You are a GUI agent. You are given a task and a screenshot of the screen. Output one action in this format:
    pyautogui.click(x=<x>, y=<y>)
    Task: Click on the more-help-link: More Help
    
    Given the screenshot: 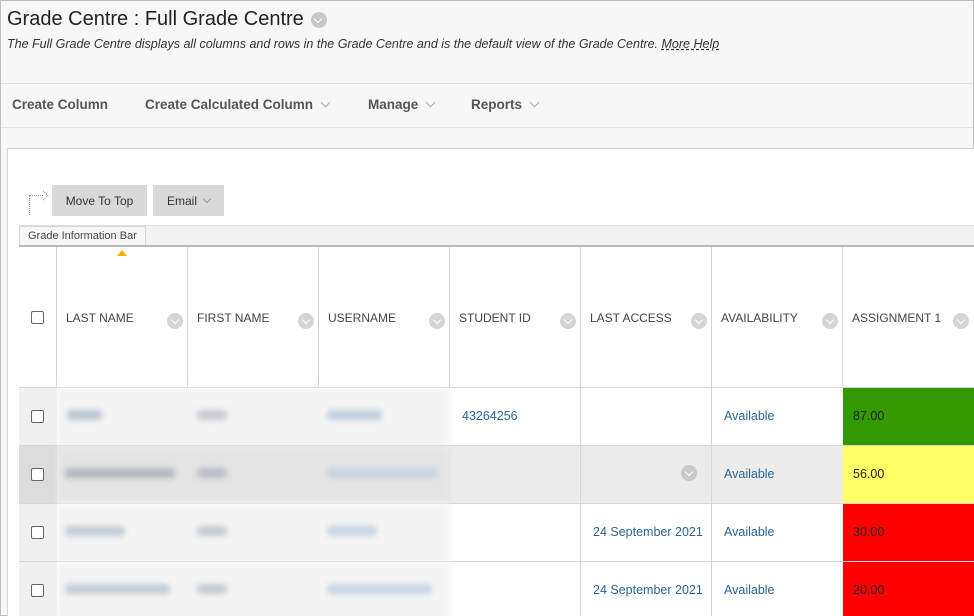 What is the action you would take?
    pyautogui.click(x=691, y=44)
    